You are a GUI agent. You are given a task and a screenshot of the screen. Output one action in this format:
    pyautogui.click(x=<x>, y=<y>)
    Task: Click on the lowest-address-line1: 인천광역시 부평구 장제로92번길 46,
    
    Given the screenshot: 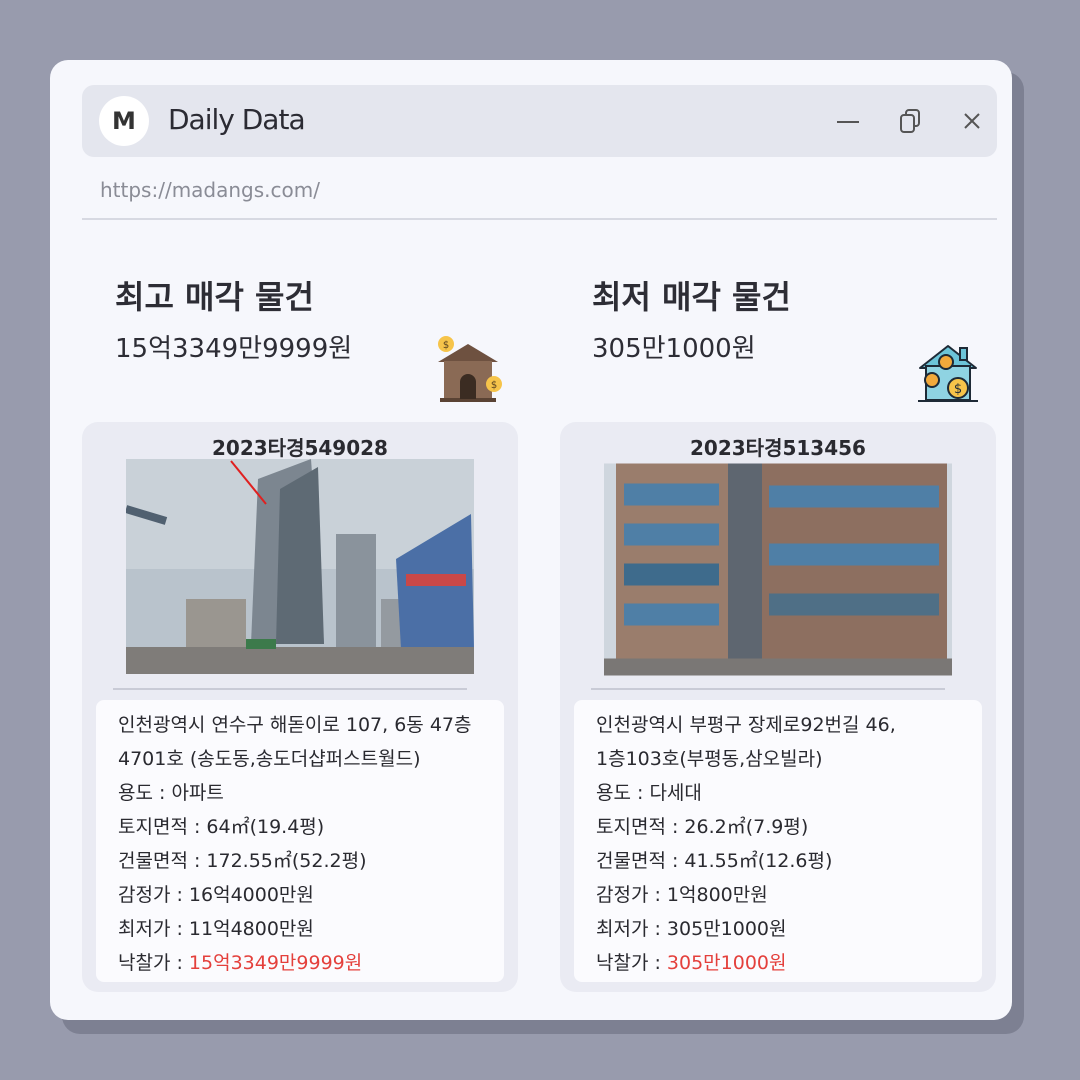 What is the action you would take?
    pyautogui.click(x=746, y=725)
    